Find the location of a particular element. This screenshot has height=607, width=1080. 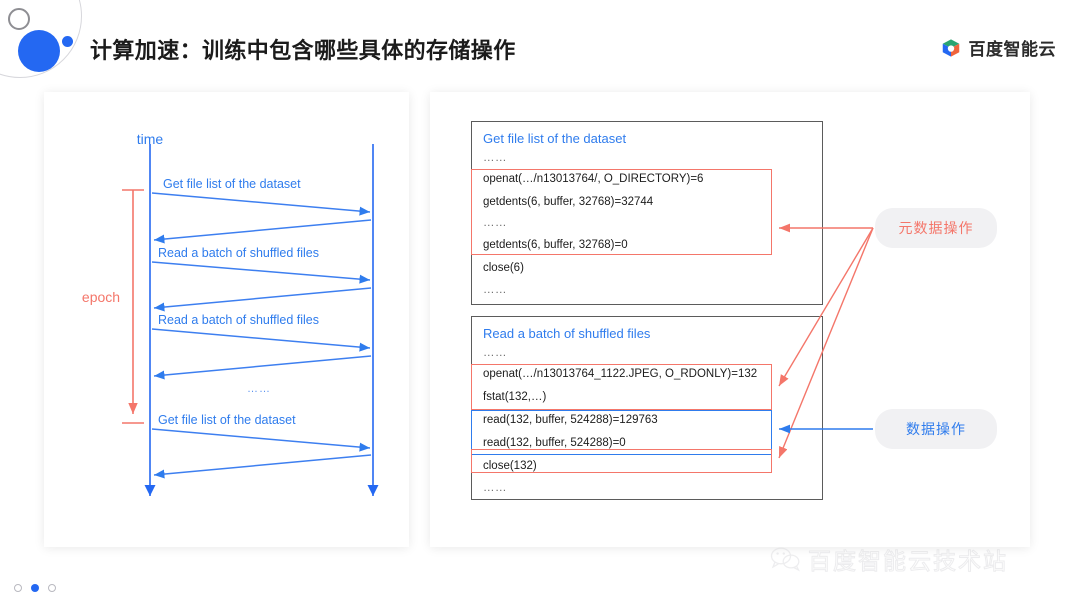

connector-arrows-svg is located at coordinates (826, 341).